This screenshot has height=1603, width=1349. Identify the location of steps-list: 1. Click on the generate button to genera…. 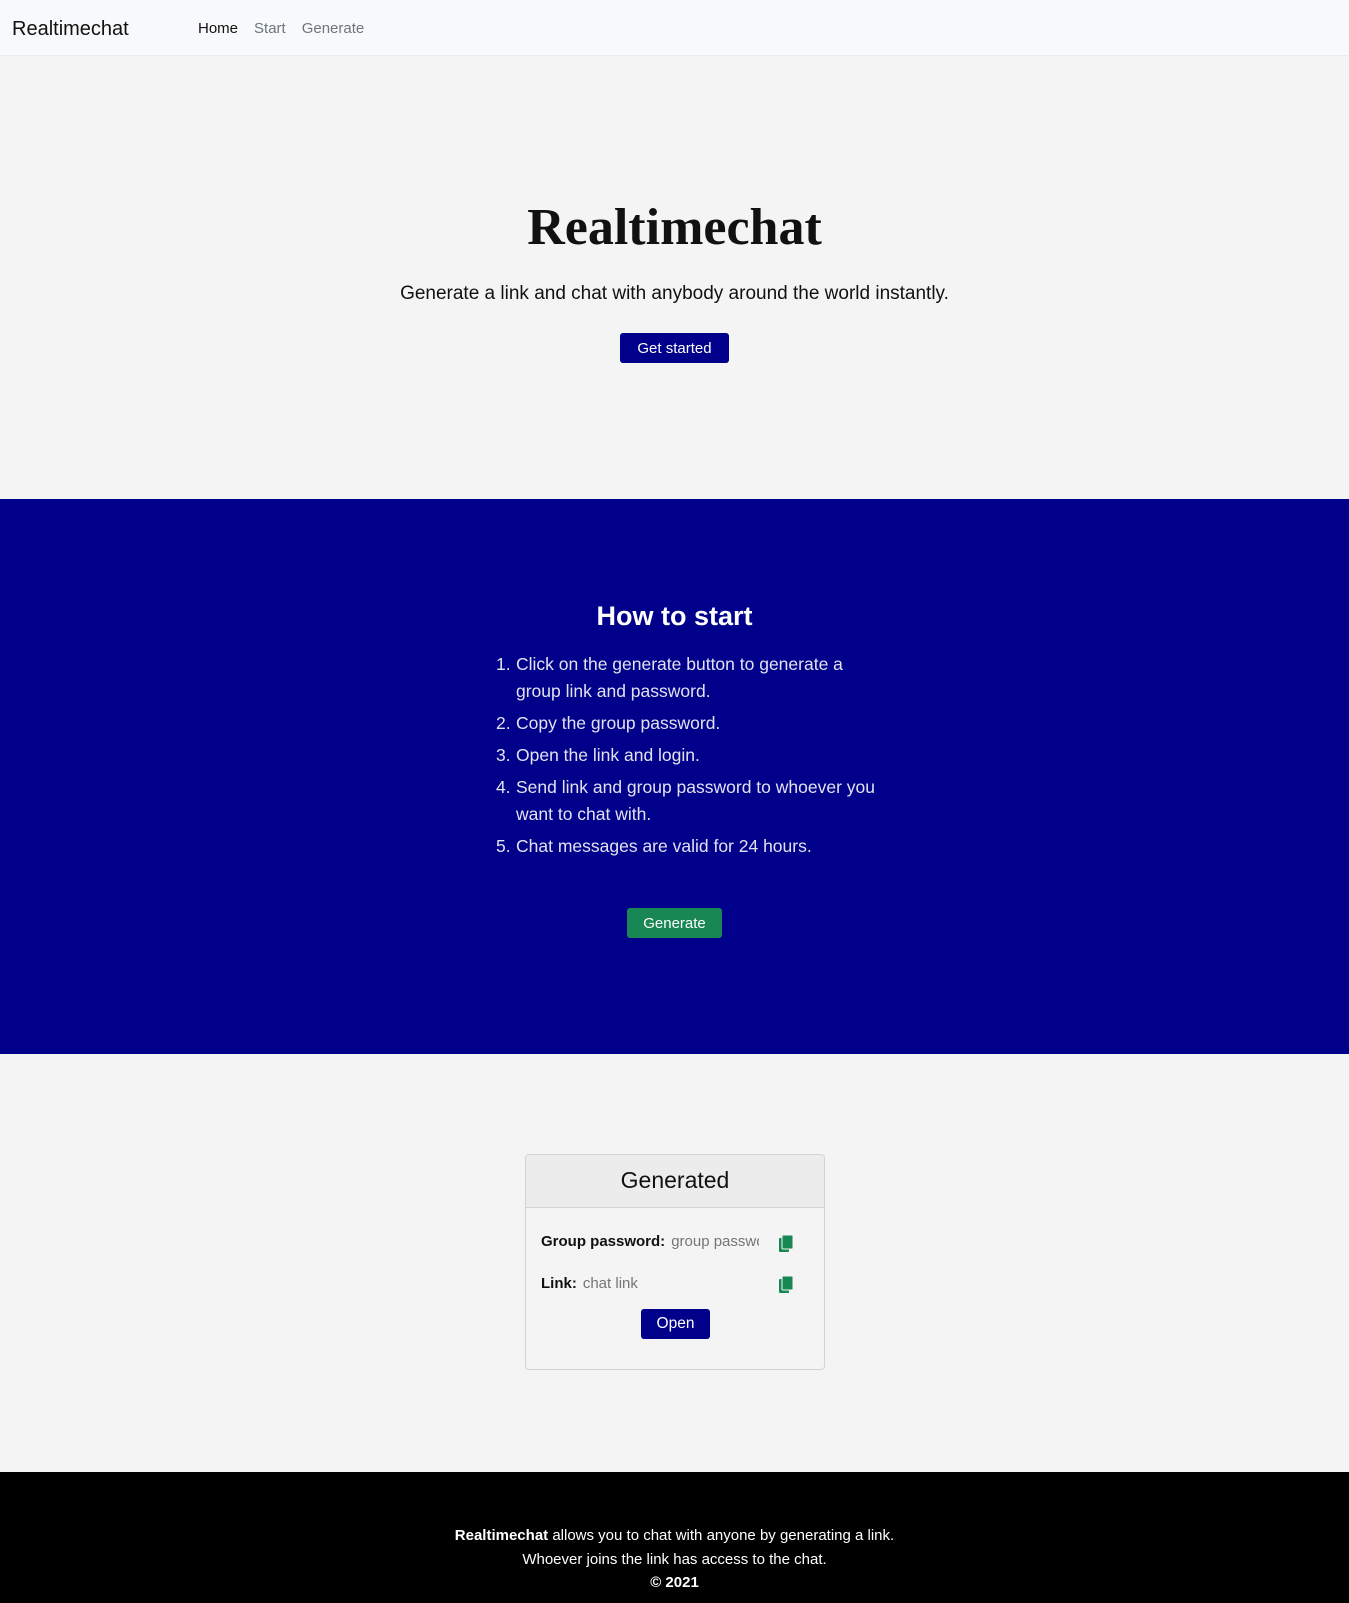
(686, 758).